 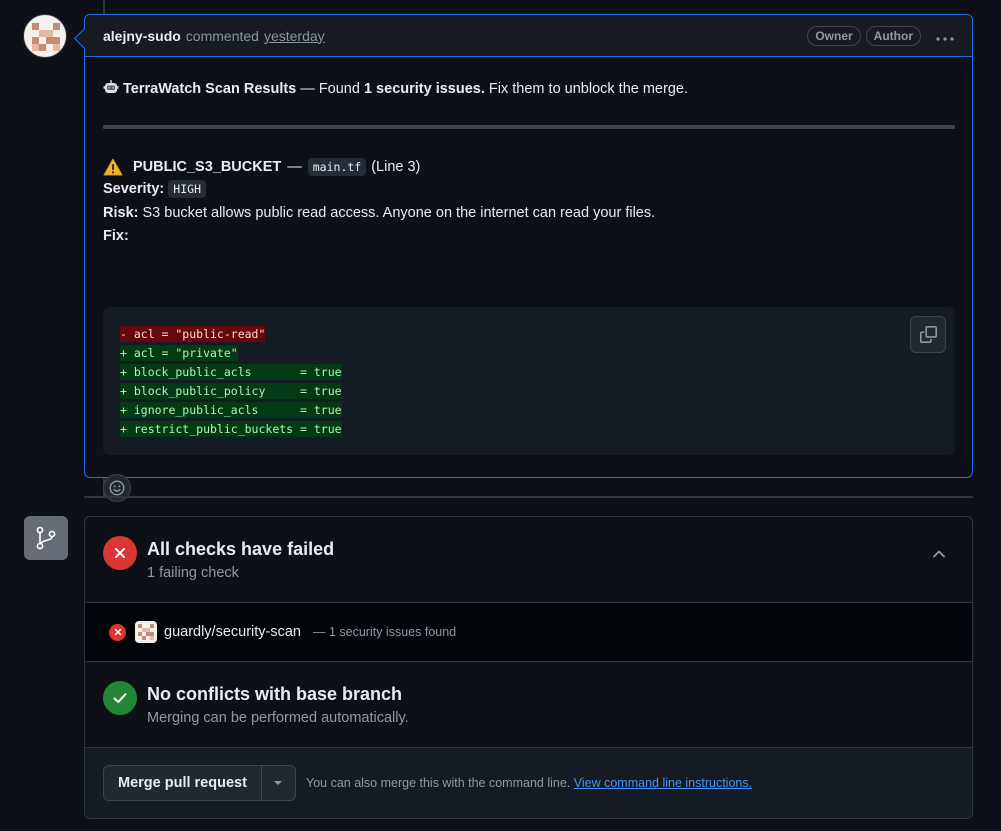 I want to click on comment-timestamp: yesterday, so click(x=294, y=36).